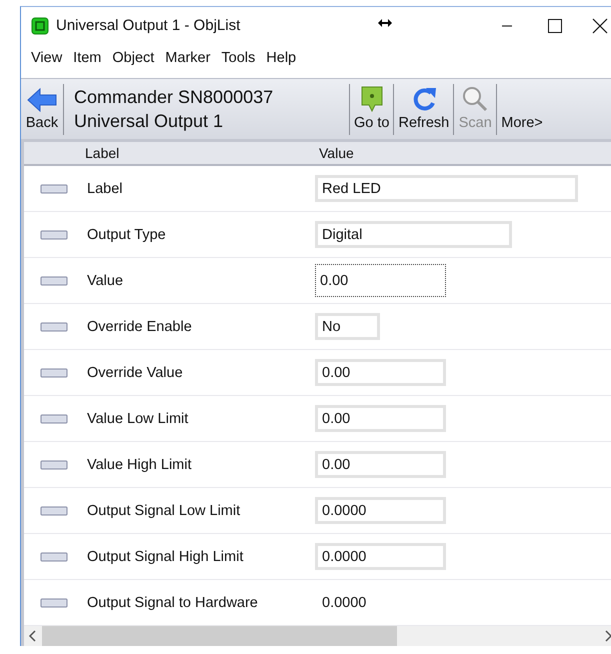 The image size is (611, 654). I want to click on menu-item: View, so click(50, 58).